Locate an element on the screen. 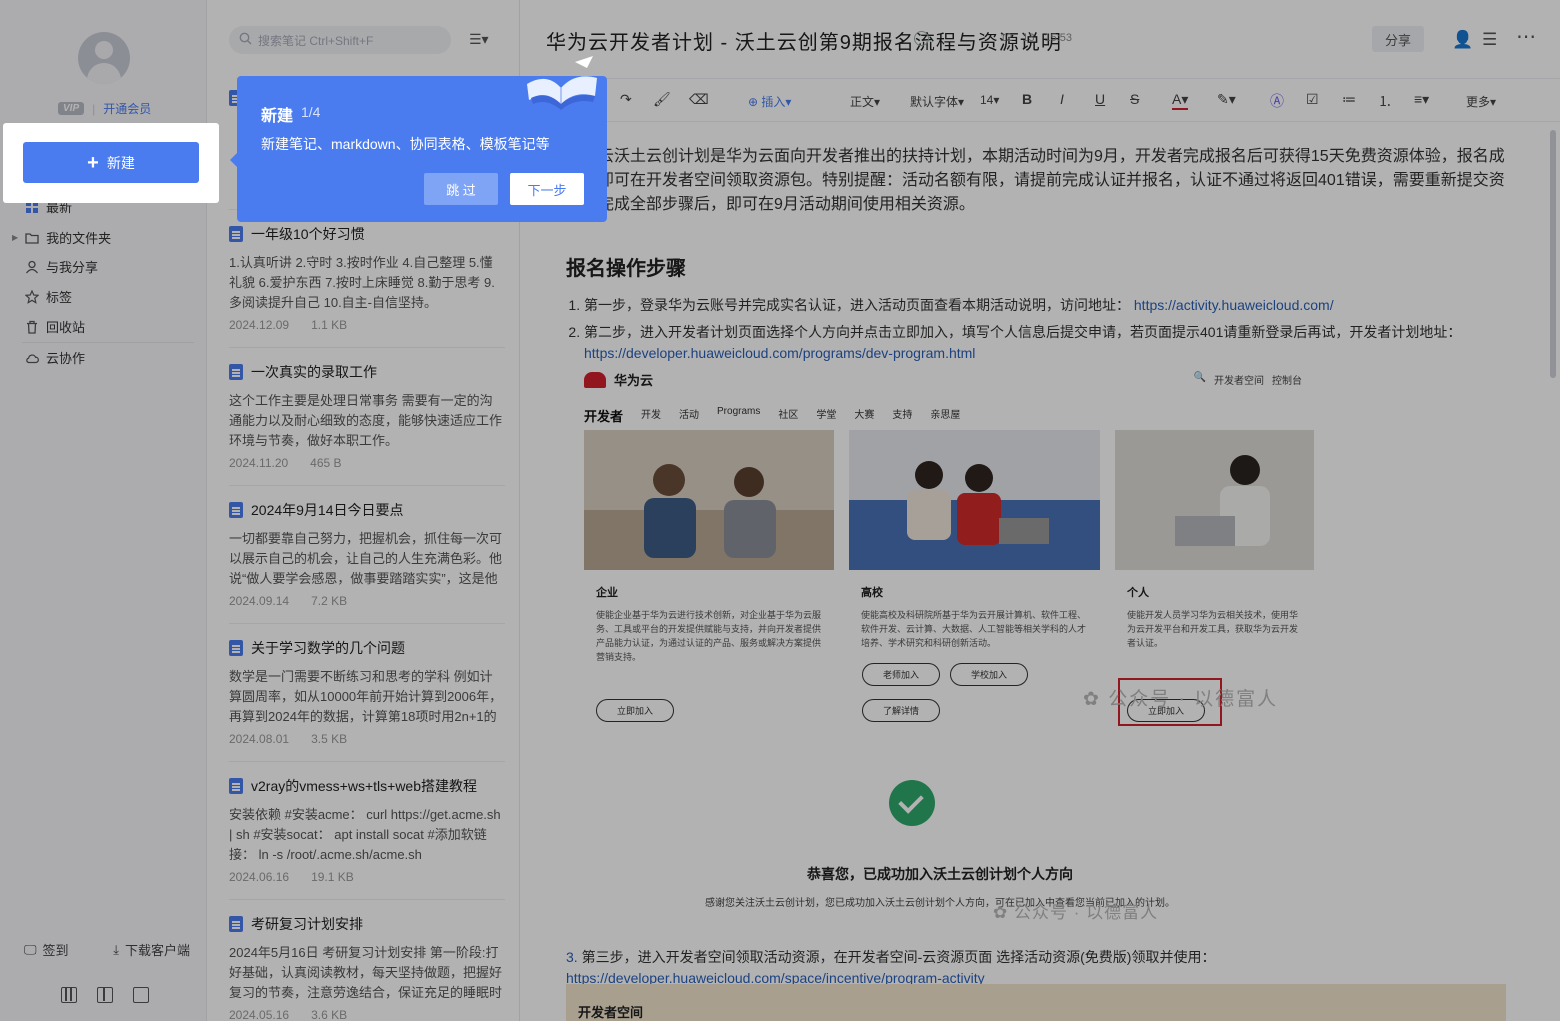 The height and width of the screenshot is (1021, 1560). plus-icon: + is located at coordinates (93, 162).